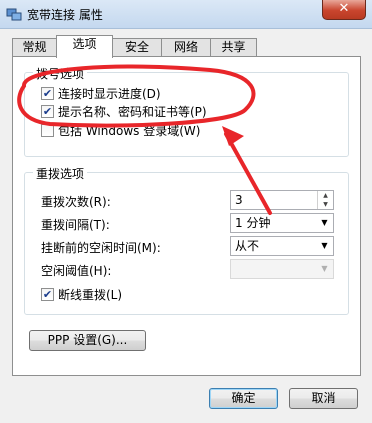 The height and width of the screenshot is (423, 372). Describe the element at coordinates (132, 112) in the screenshot. I see `prompt-credentials-label: 提示名称、密码和证书等(P)` at that location.